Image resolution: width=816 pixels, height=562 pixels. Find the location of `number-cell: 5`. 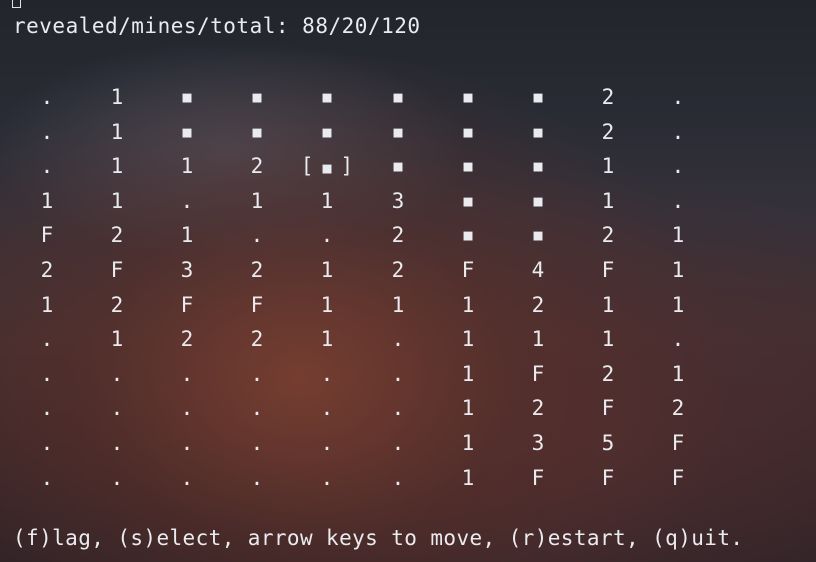

number-cell: 5 is located at coordinates (608, 443).